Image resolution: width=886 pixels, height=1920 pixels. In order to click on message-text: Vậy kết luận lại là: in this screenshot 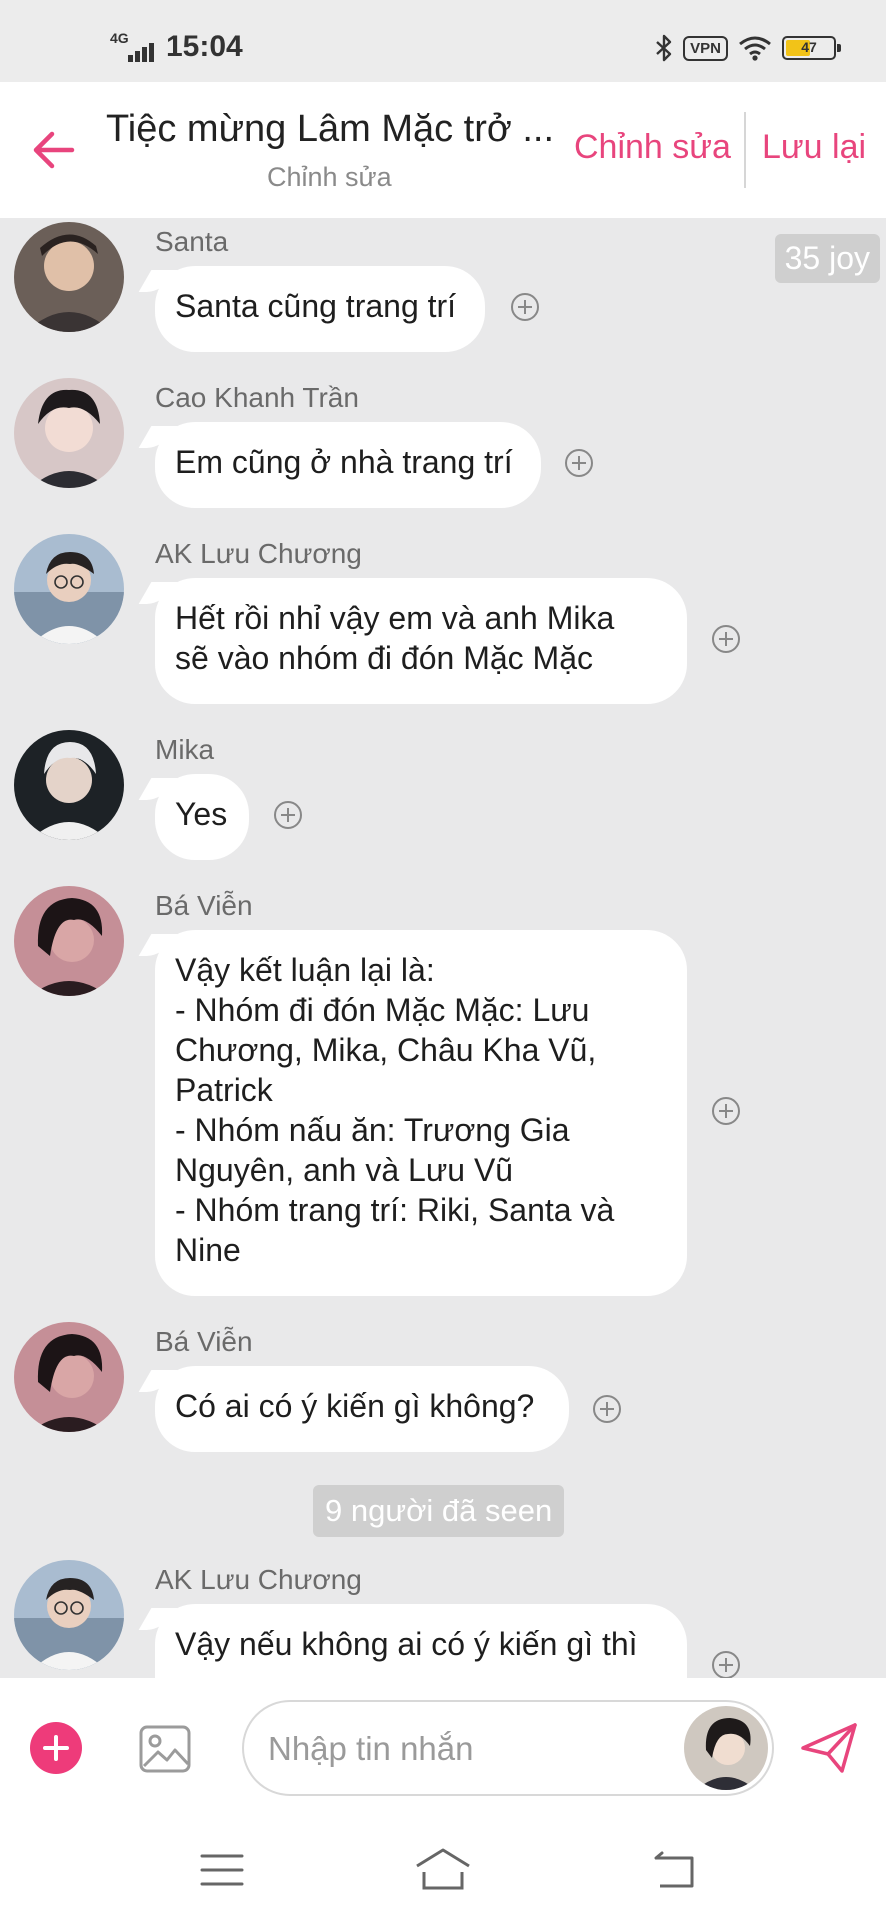, I will do `click(305, 970)`.